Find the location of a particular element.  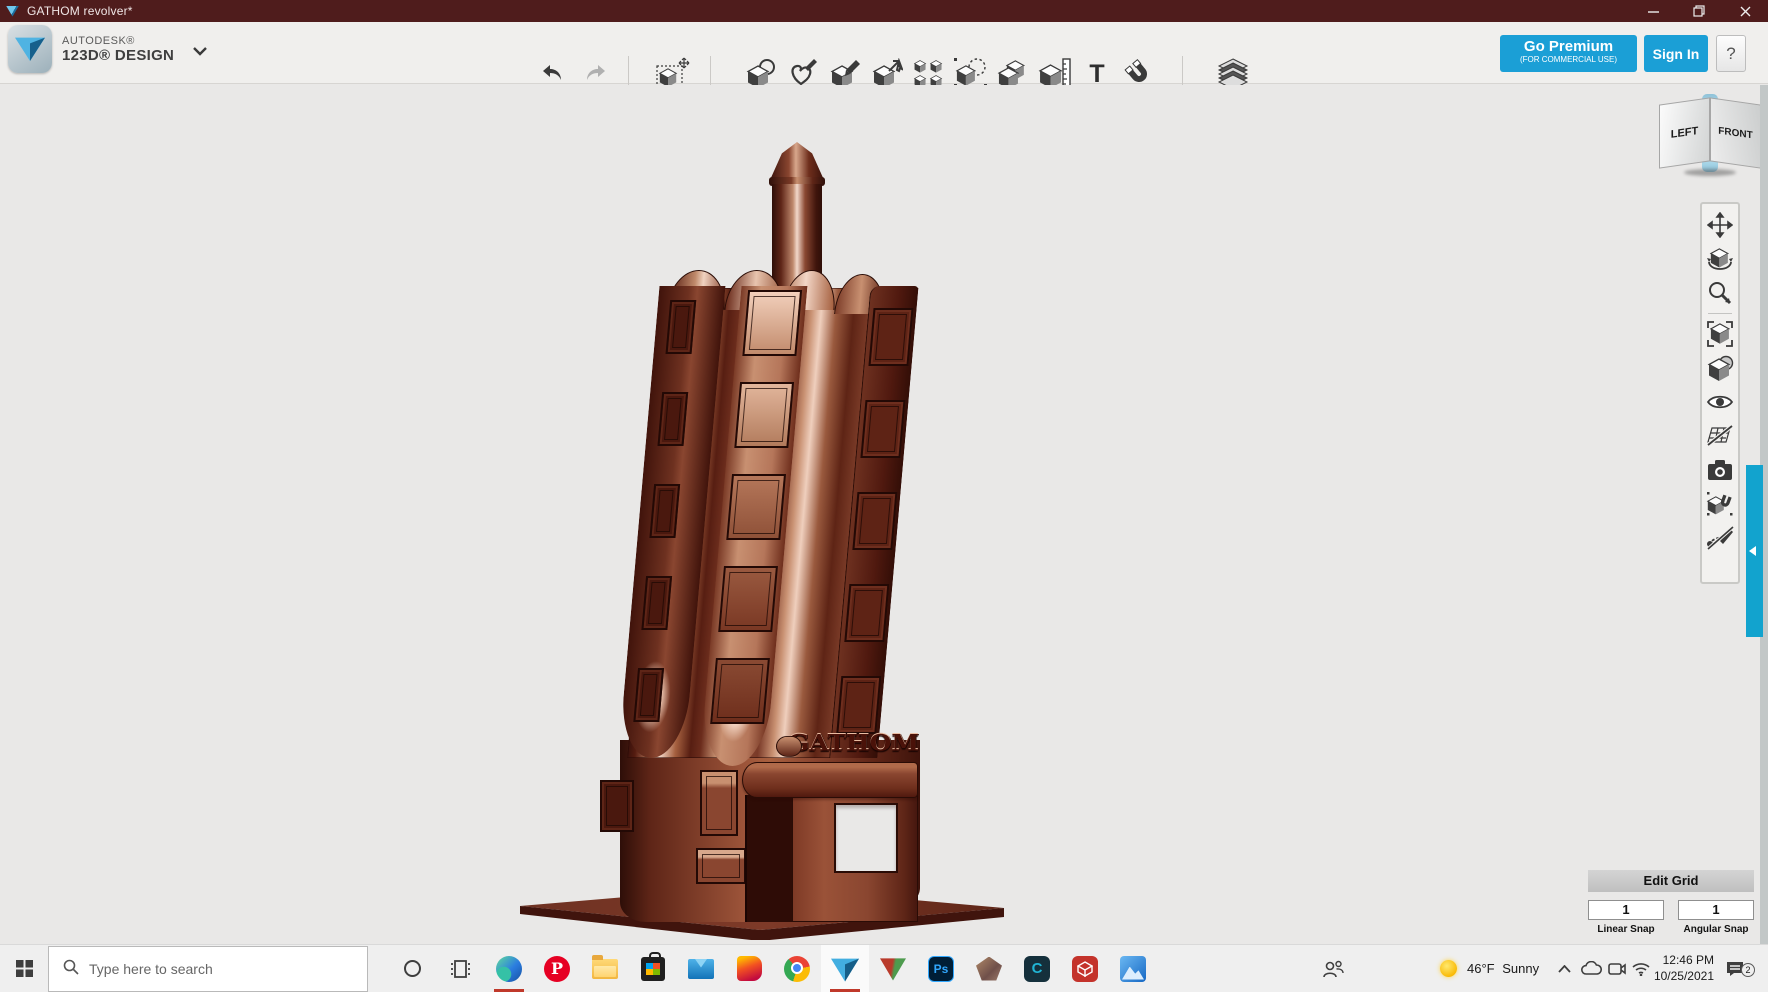

network-button is located at coordinates (1641, 968).